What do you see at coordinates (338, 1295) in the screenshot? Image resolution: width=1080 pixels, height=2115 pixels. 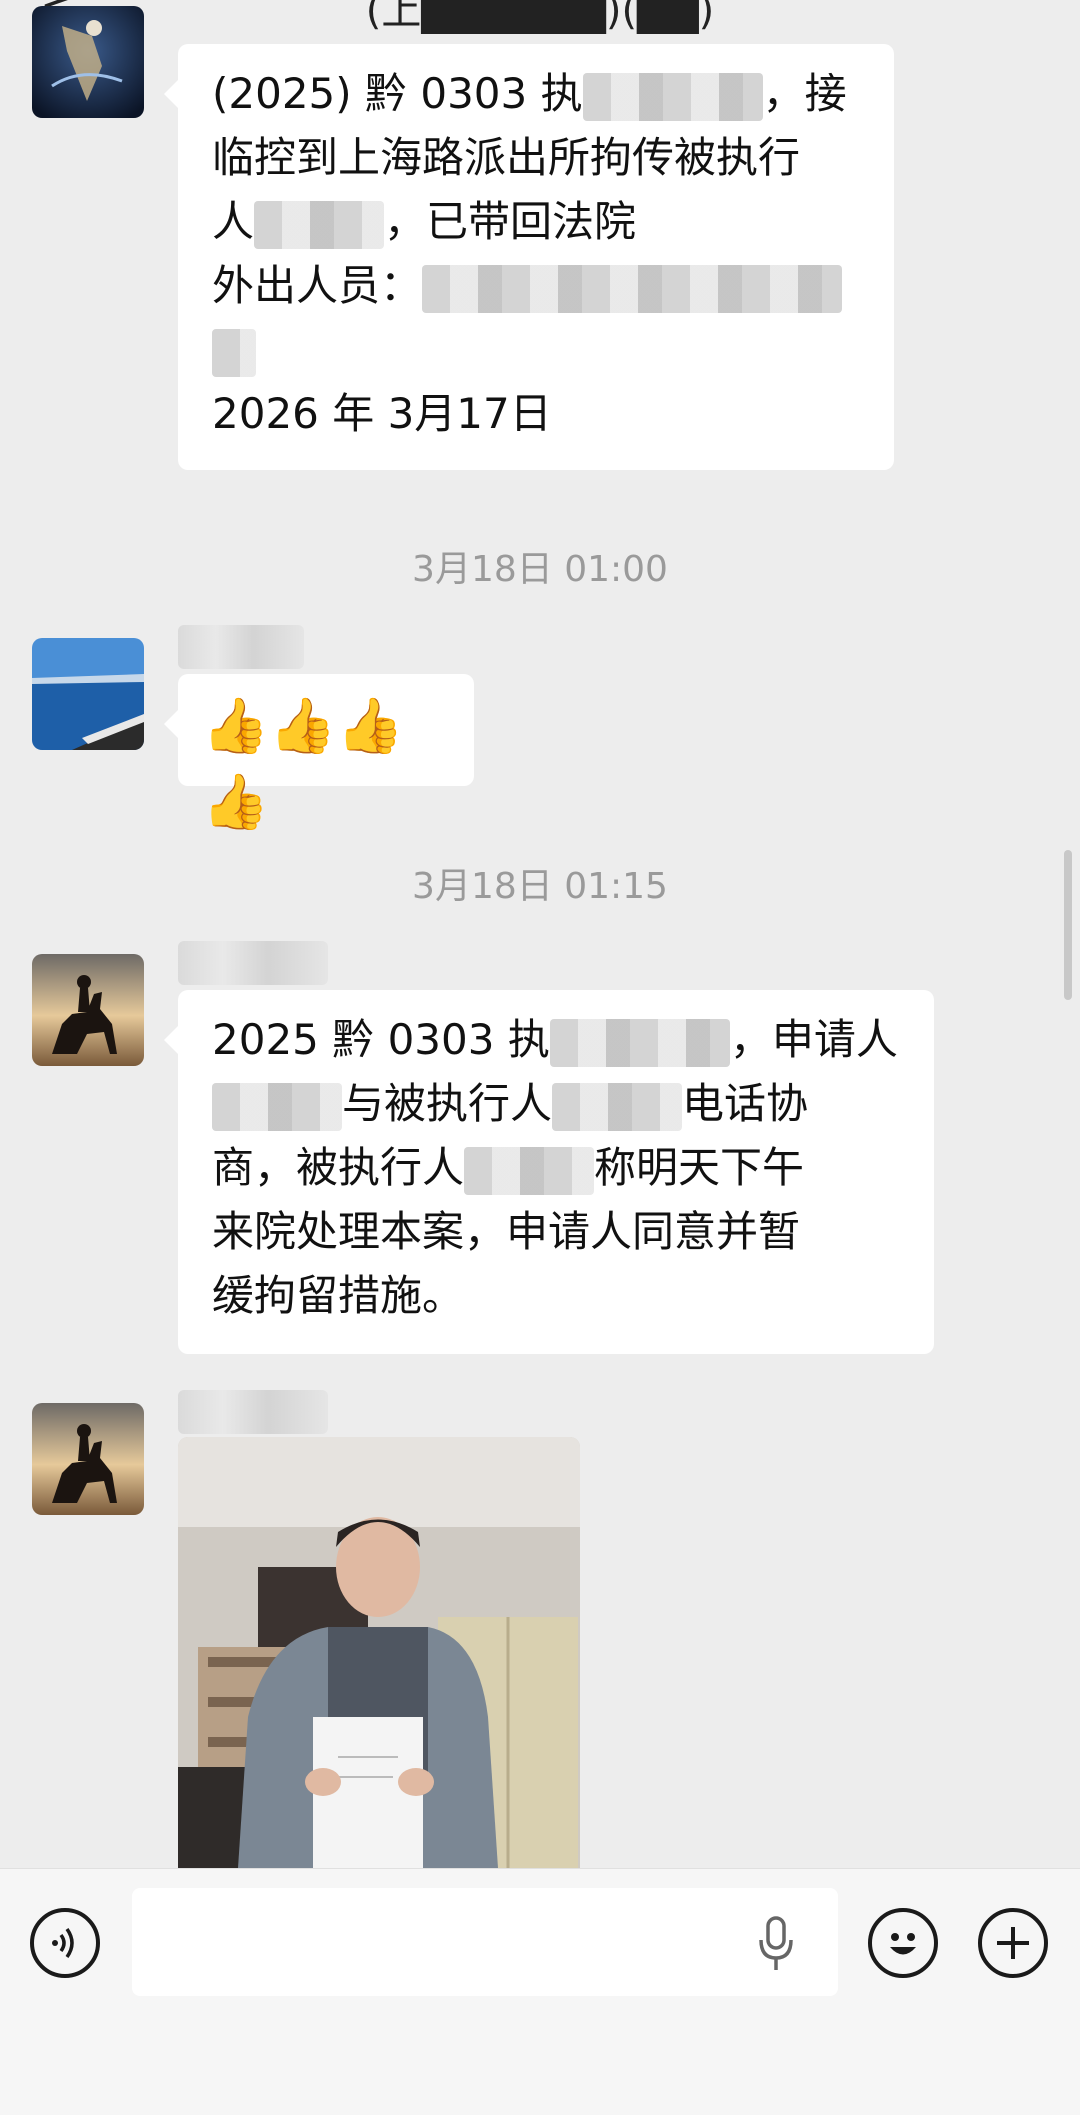 I see `message-text: 缓拘留措施。` at bounding box center [338, 1295].